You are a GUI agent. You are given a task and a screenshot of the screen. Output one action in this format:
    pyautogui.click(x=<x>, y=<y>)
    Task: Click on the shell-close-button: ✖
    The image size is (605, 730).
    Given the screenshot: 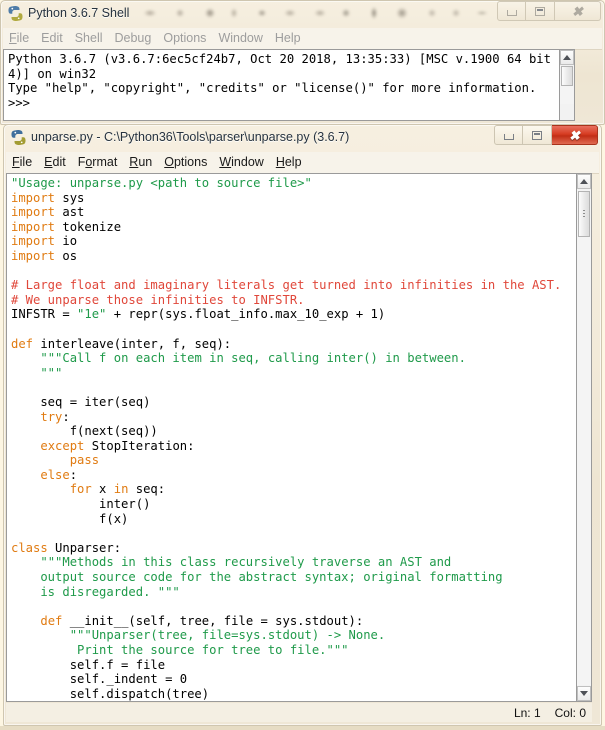 What is the action you would take?
    pyautogui.click(x=578, y=11)
    